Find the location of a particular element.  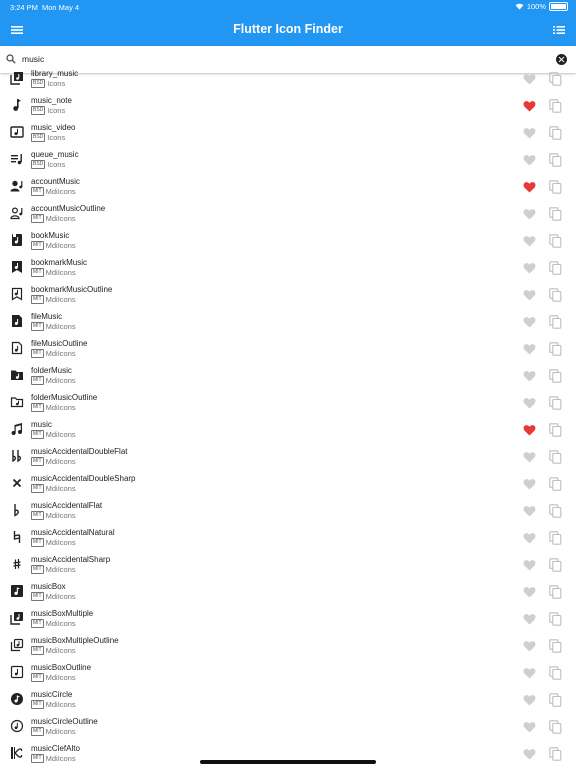

list-item: bookmarkMusic MIT MdiIcons is located at coordinates (288, 266).